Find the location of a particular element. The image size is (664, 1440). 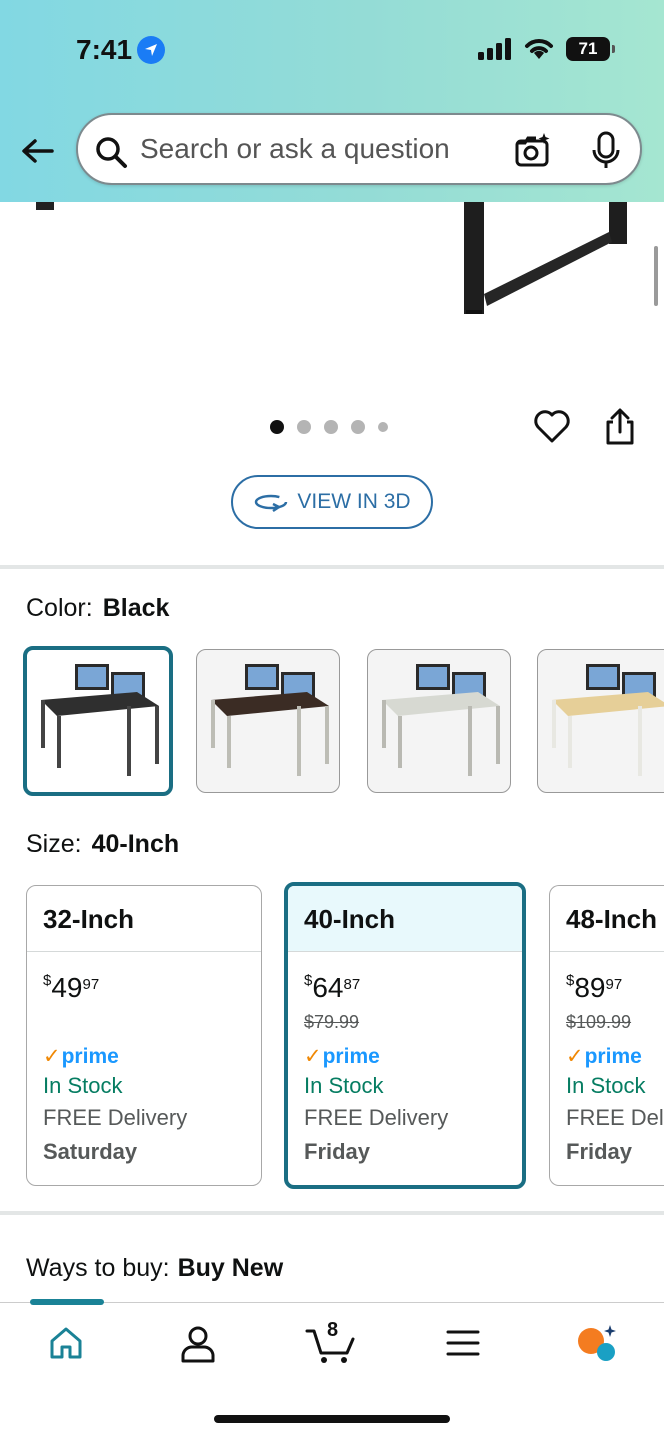

status-icons: 71 is located at coordinates (546, 49).